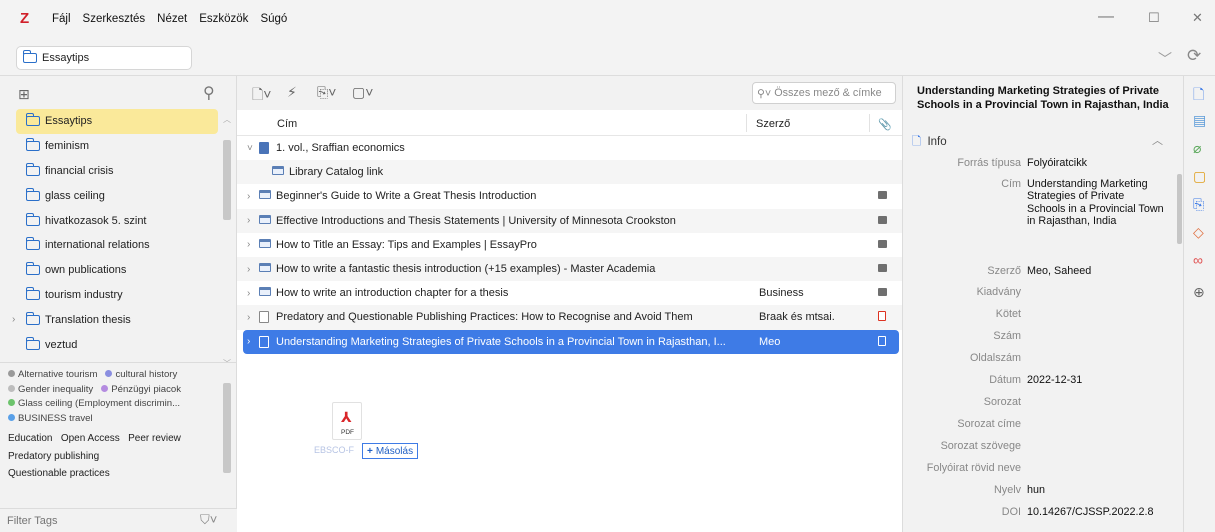 This screenshot has width=1215, height=532. What do you see at coordinates (1154, 18) in the screenshot?
I see `maximize-button: ☐` at bounding box center [1154, 18].